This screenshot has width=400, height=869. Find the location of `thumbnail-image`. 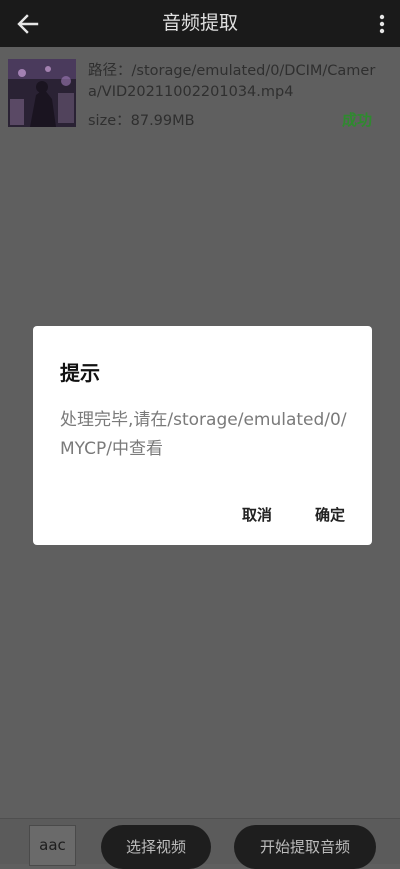

thumbnail-image is located at coordinates (42, 93).